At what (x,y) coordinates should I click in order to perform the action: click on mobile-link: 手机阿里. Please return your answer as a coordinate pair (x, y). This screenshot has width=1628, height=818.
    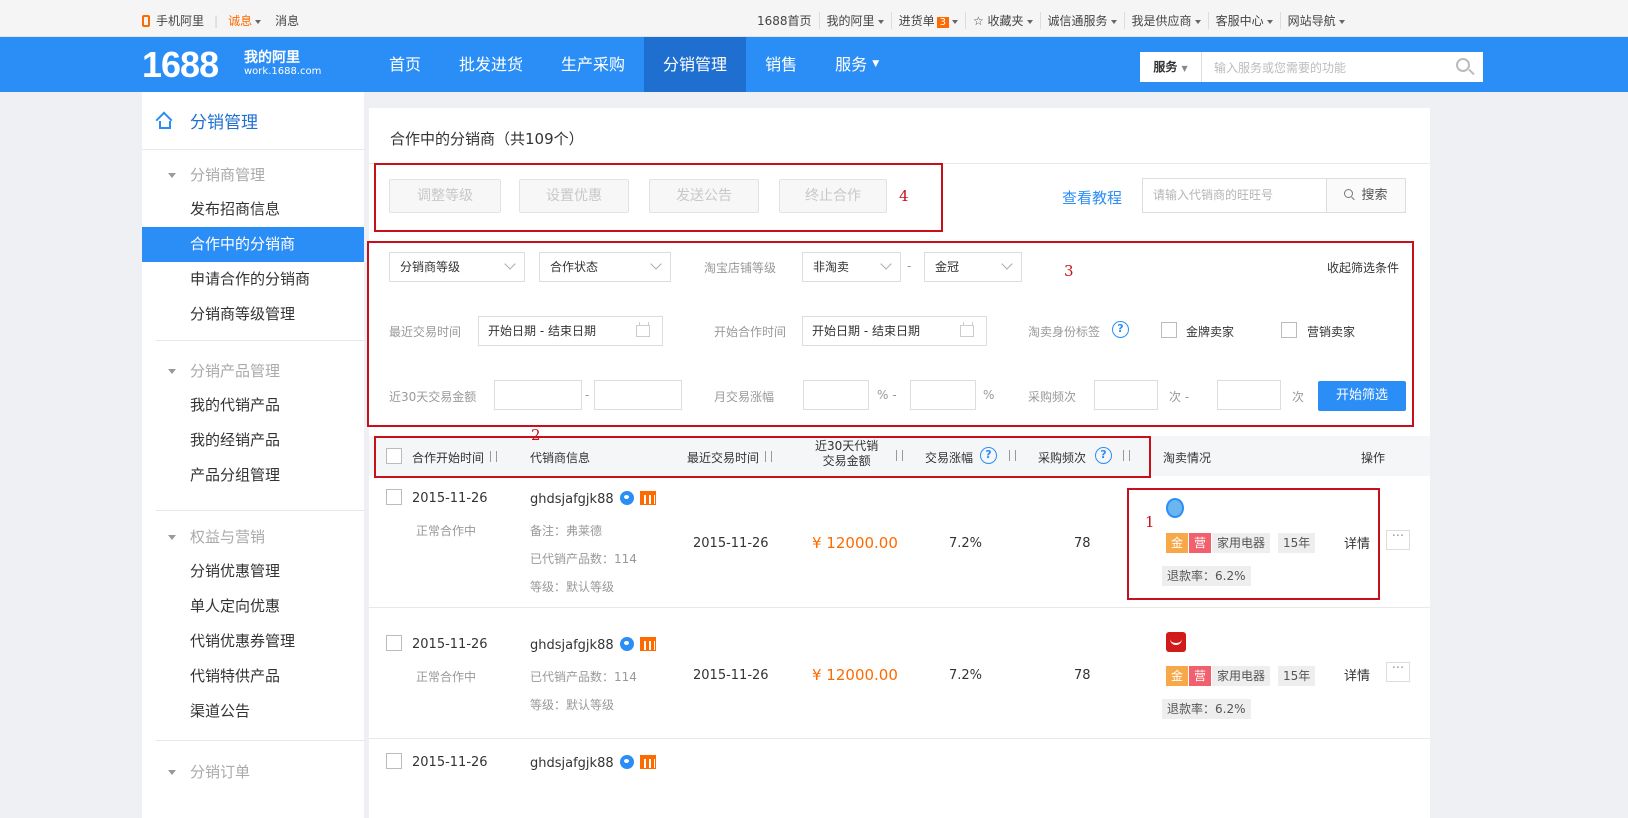
    Looking at the image, I should click on (180, 20).